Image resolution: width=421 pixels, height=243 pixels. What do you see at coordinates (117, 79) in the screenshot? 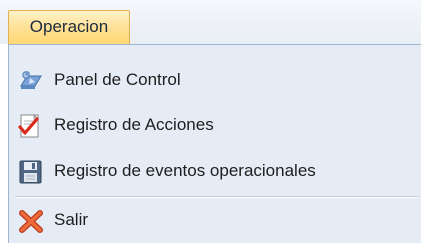
I see `menu-item-label: Panel de Control` at bounding box center [117, 79].